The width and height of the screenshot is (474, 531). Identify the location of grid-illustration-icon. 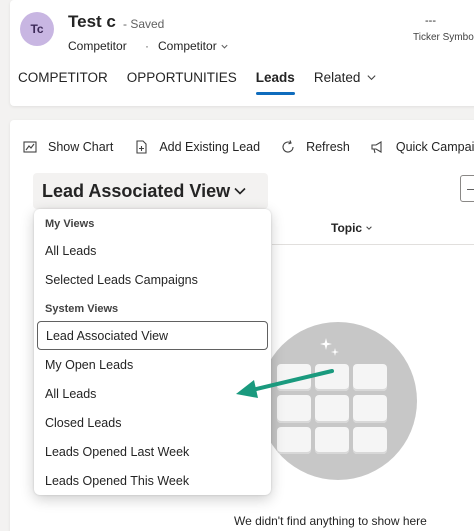
(332, 409).